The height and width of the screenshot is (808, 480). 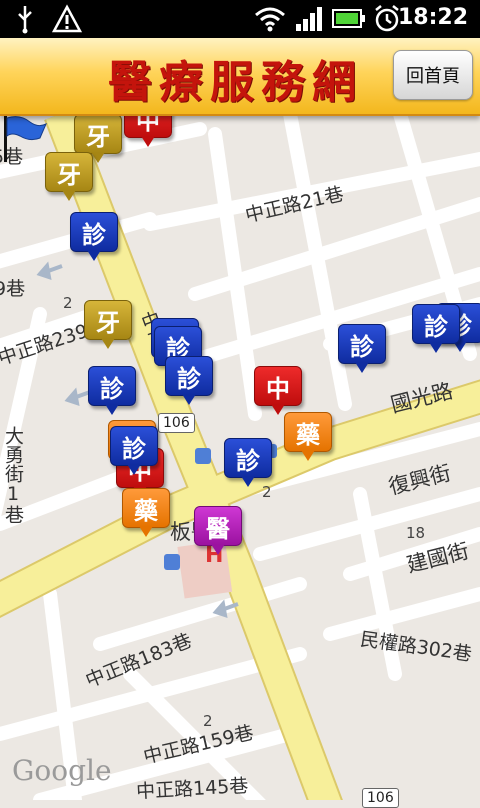 I want to click on flag-icon, so click(x=25, y=139).